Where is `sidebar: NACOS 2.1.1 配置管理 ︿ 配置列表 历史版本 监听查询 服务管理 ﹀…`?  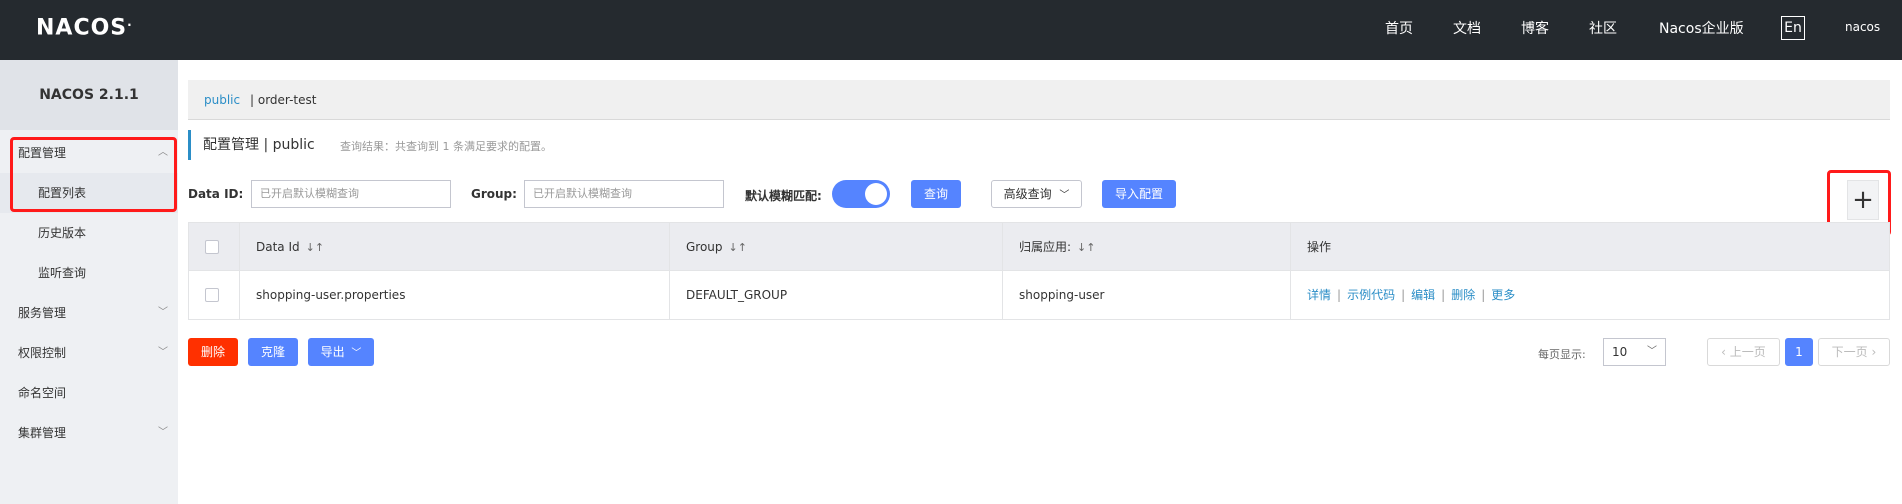 sidebar: NACOS 2.1.1 配置管理 ︿ 配置列表 历史版本 监听查询 服务管理 ﹀… is located at coordinates (89, 282).